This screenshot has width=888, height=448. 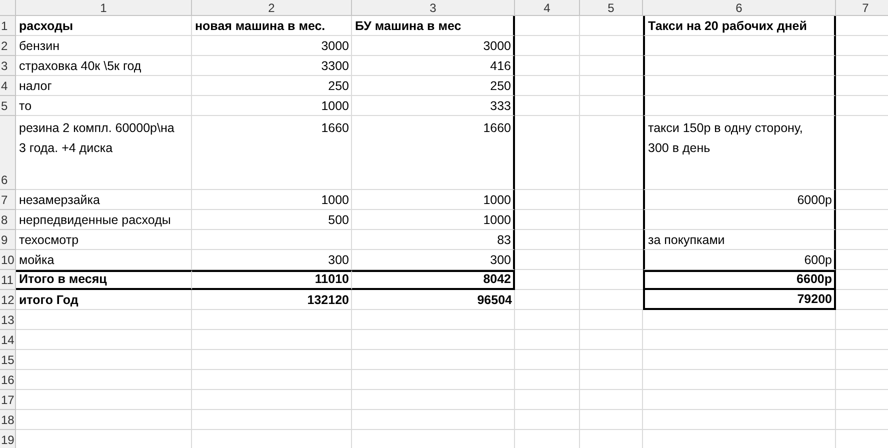 I want to click on table-cell: расходы, so click(x=104, y=26).